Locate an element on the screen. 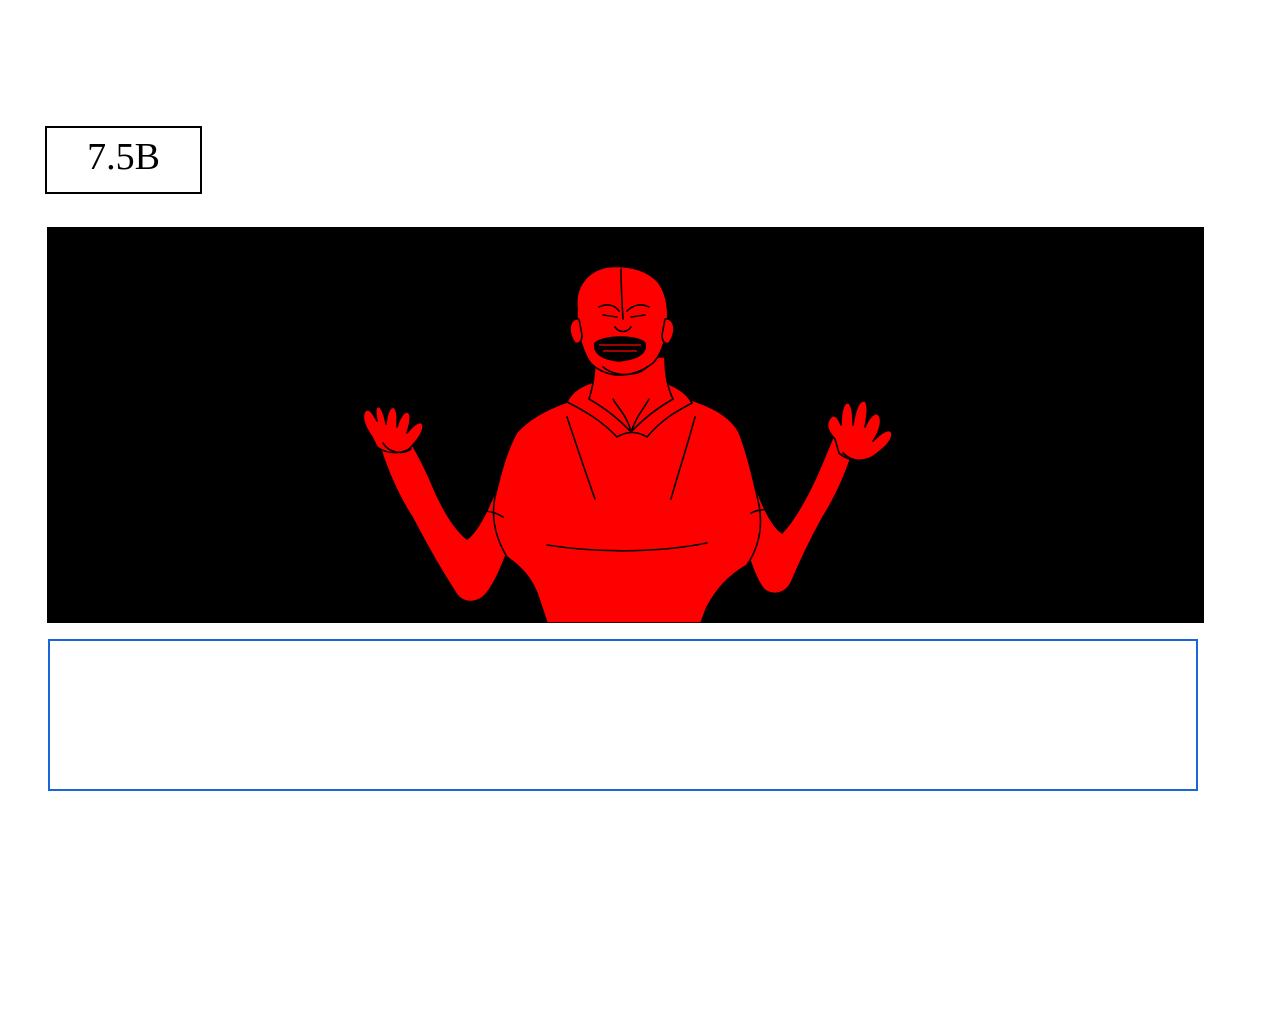  panel-number: 7.5B is located at coordinates (123, 157).